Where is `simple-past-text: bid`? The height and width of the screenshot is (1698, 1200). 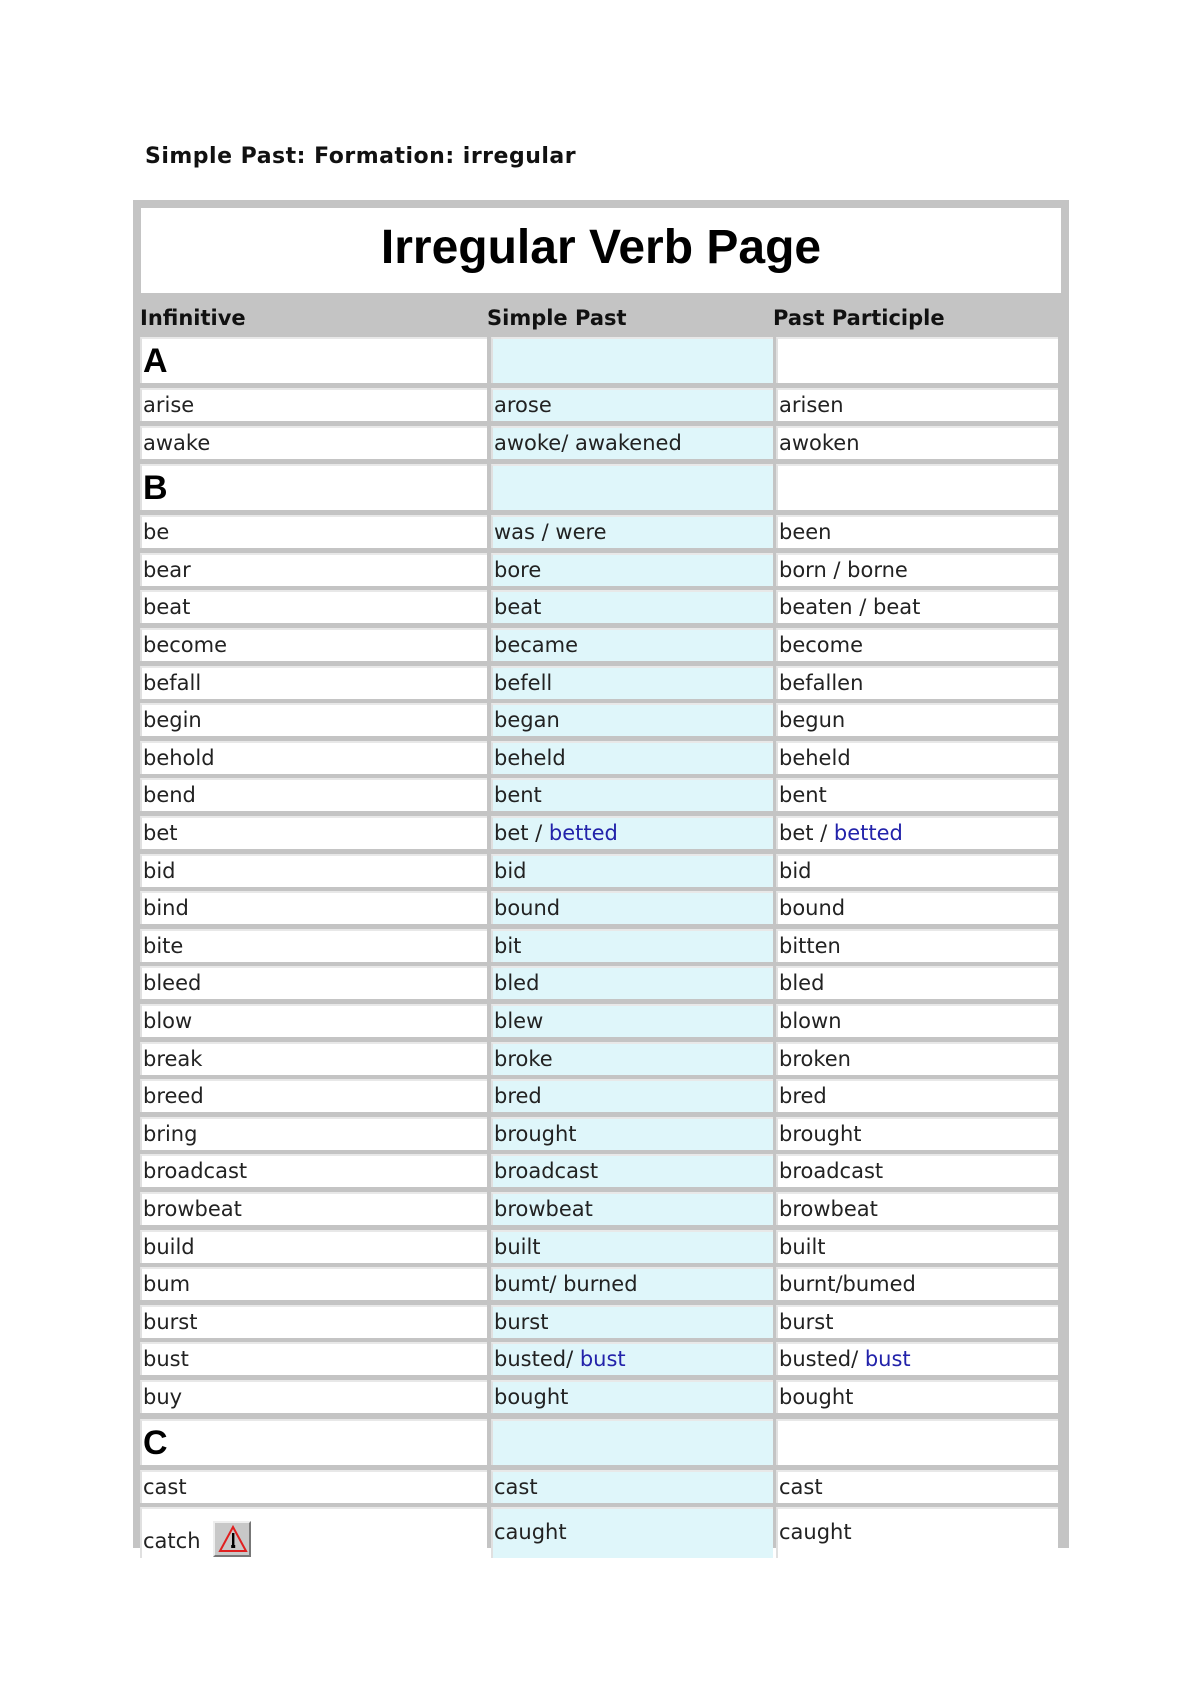 simple-past-text: bid is located at coordinates (510, 870).